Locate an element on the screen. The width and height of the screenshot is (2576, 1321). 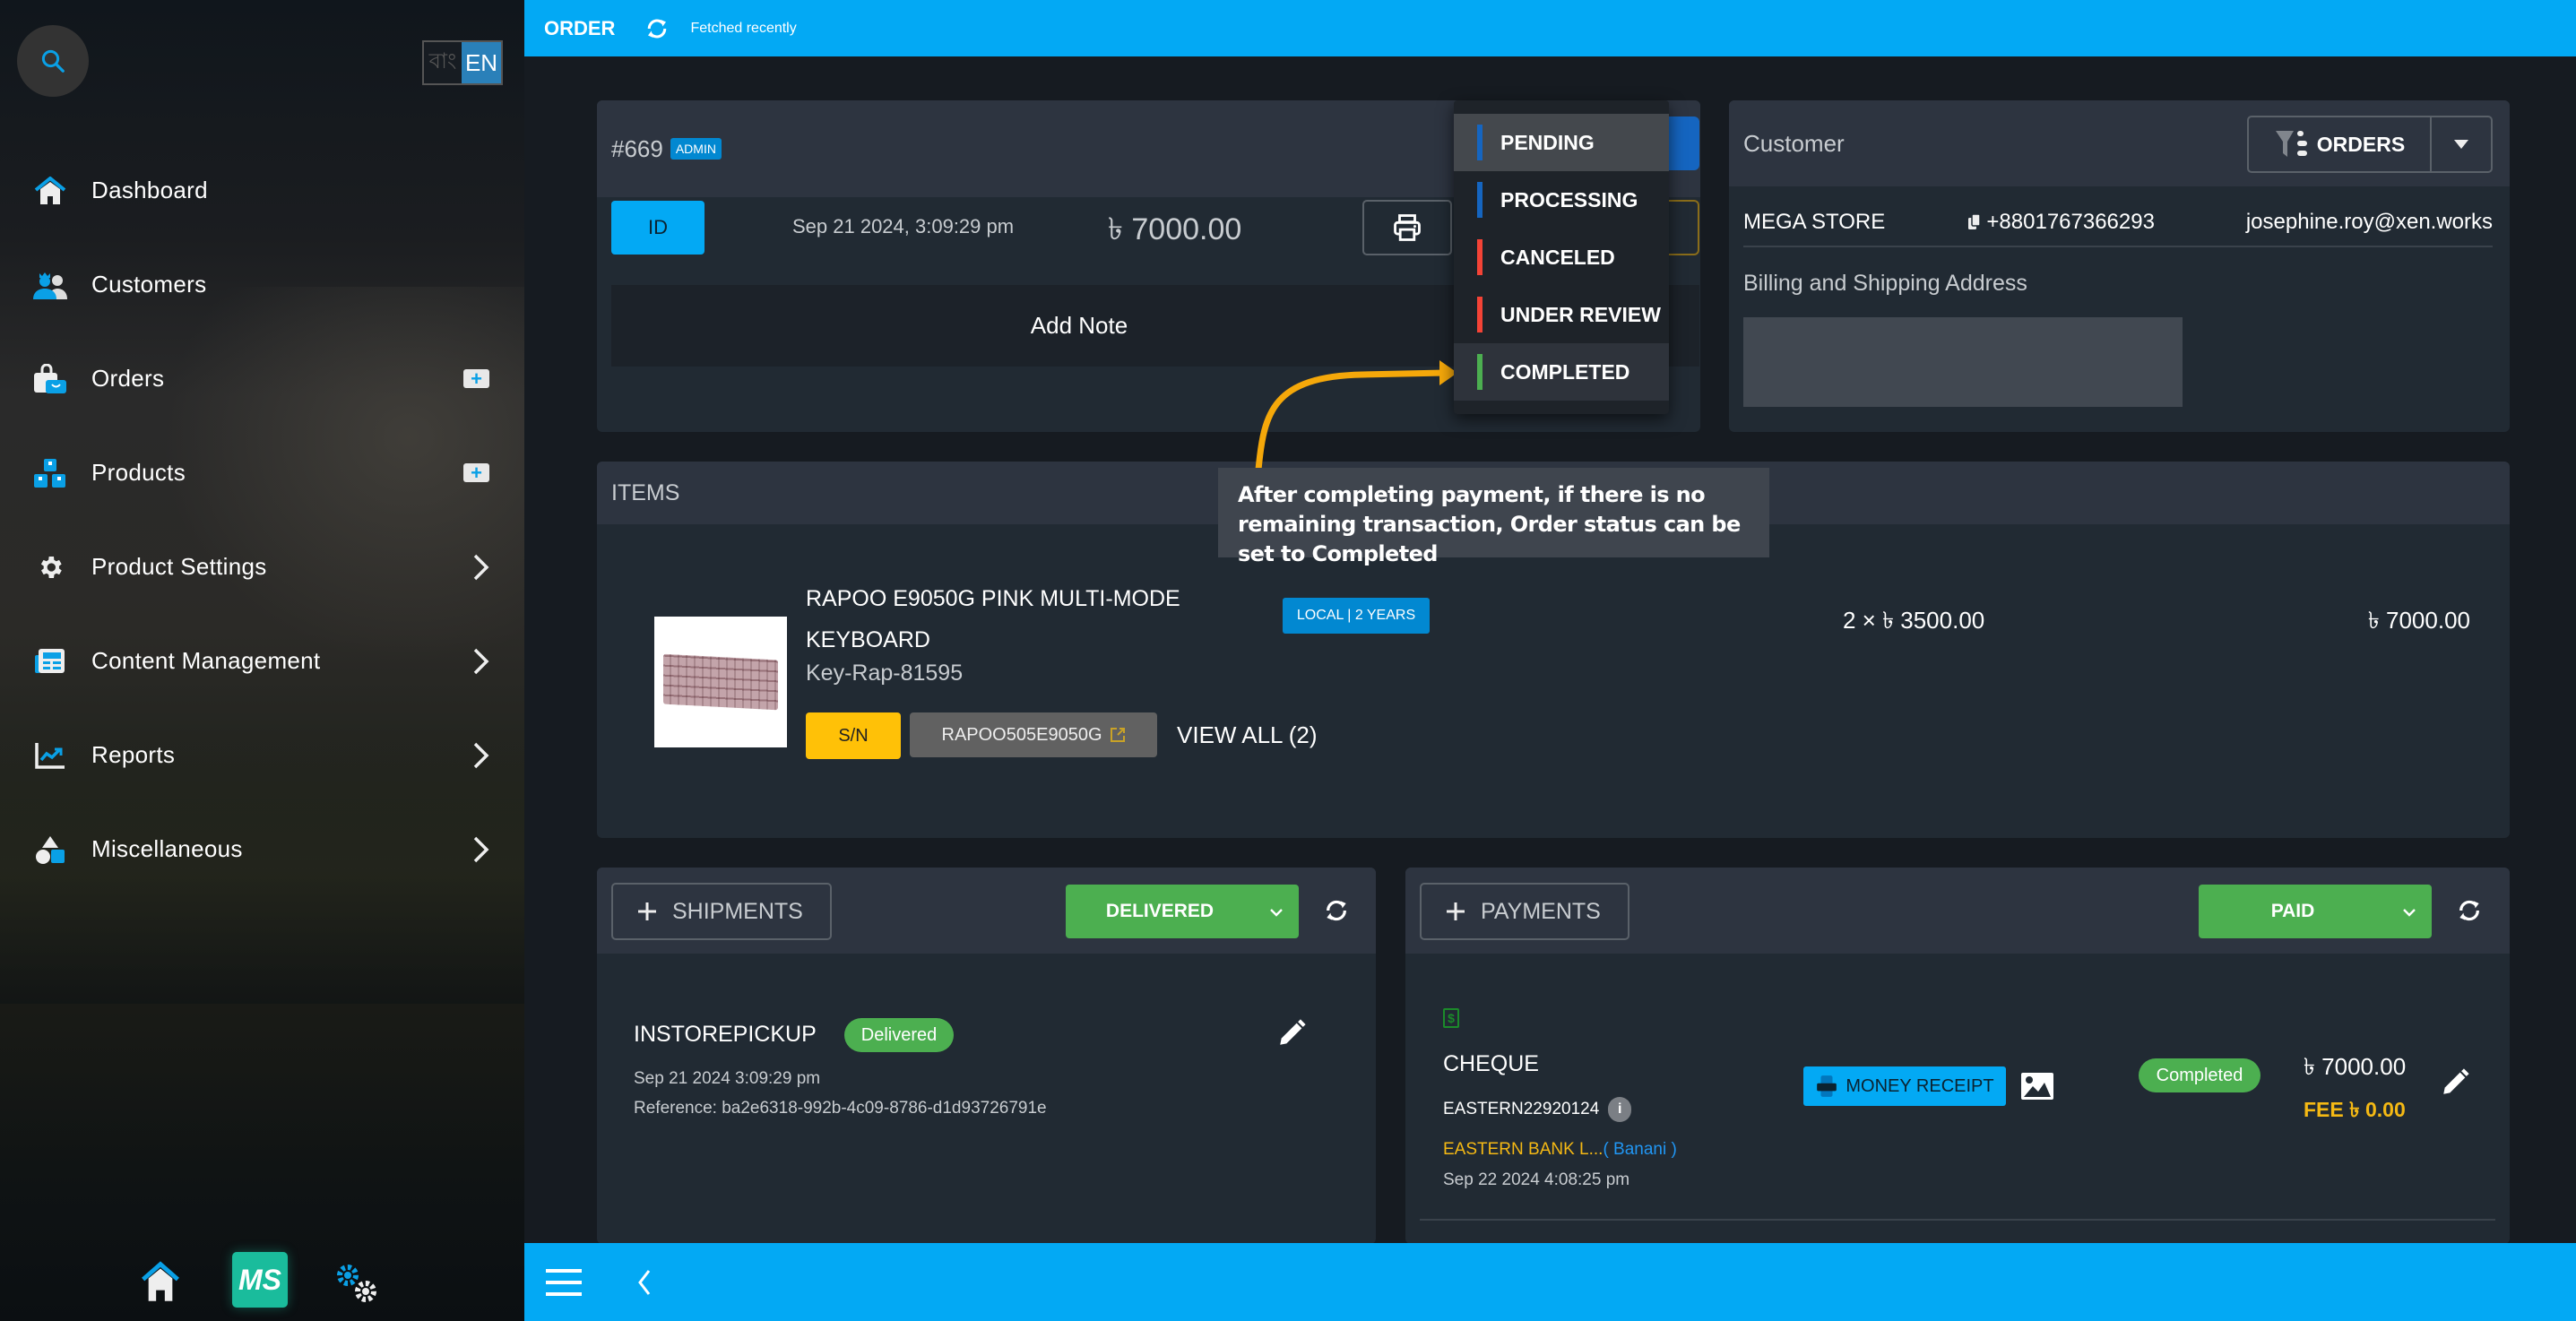
edit-shipment-button is located at coordinates (1291, 1035).